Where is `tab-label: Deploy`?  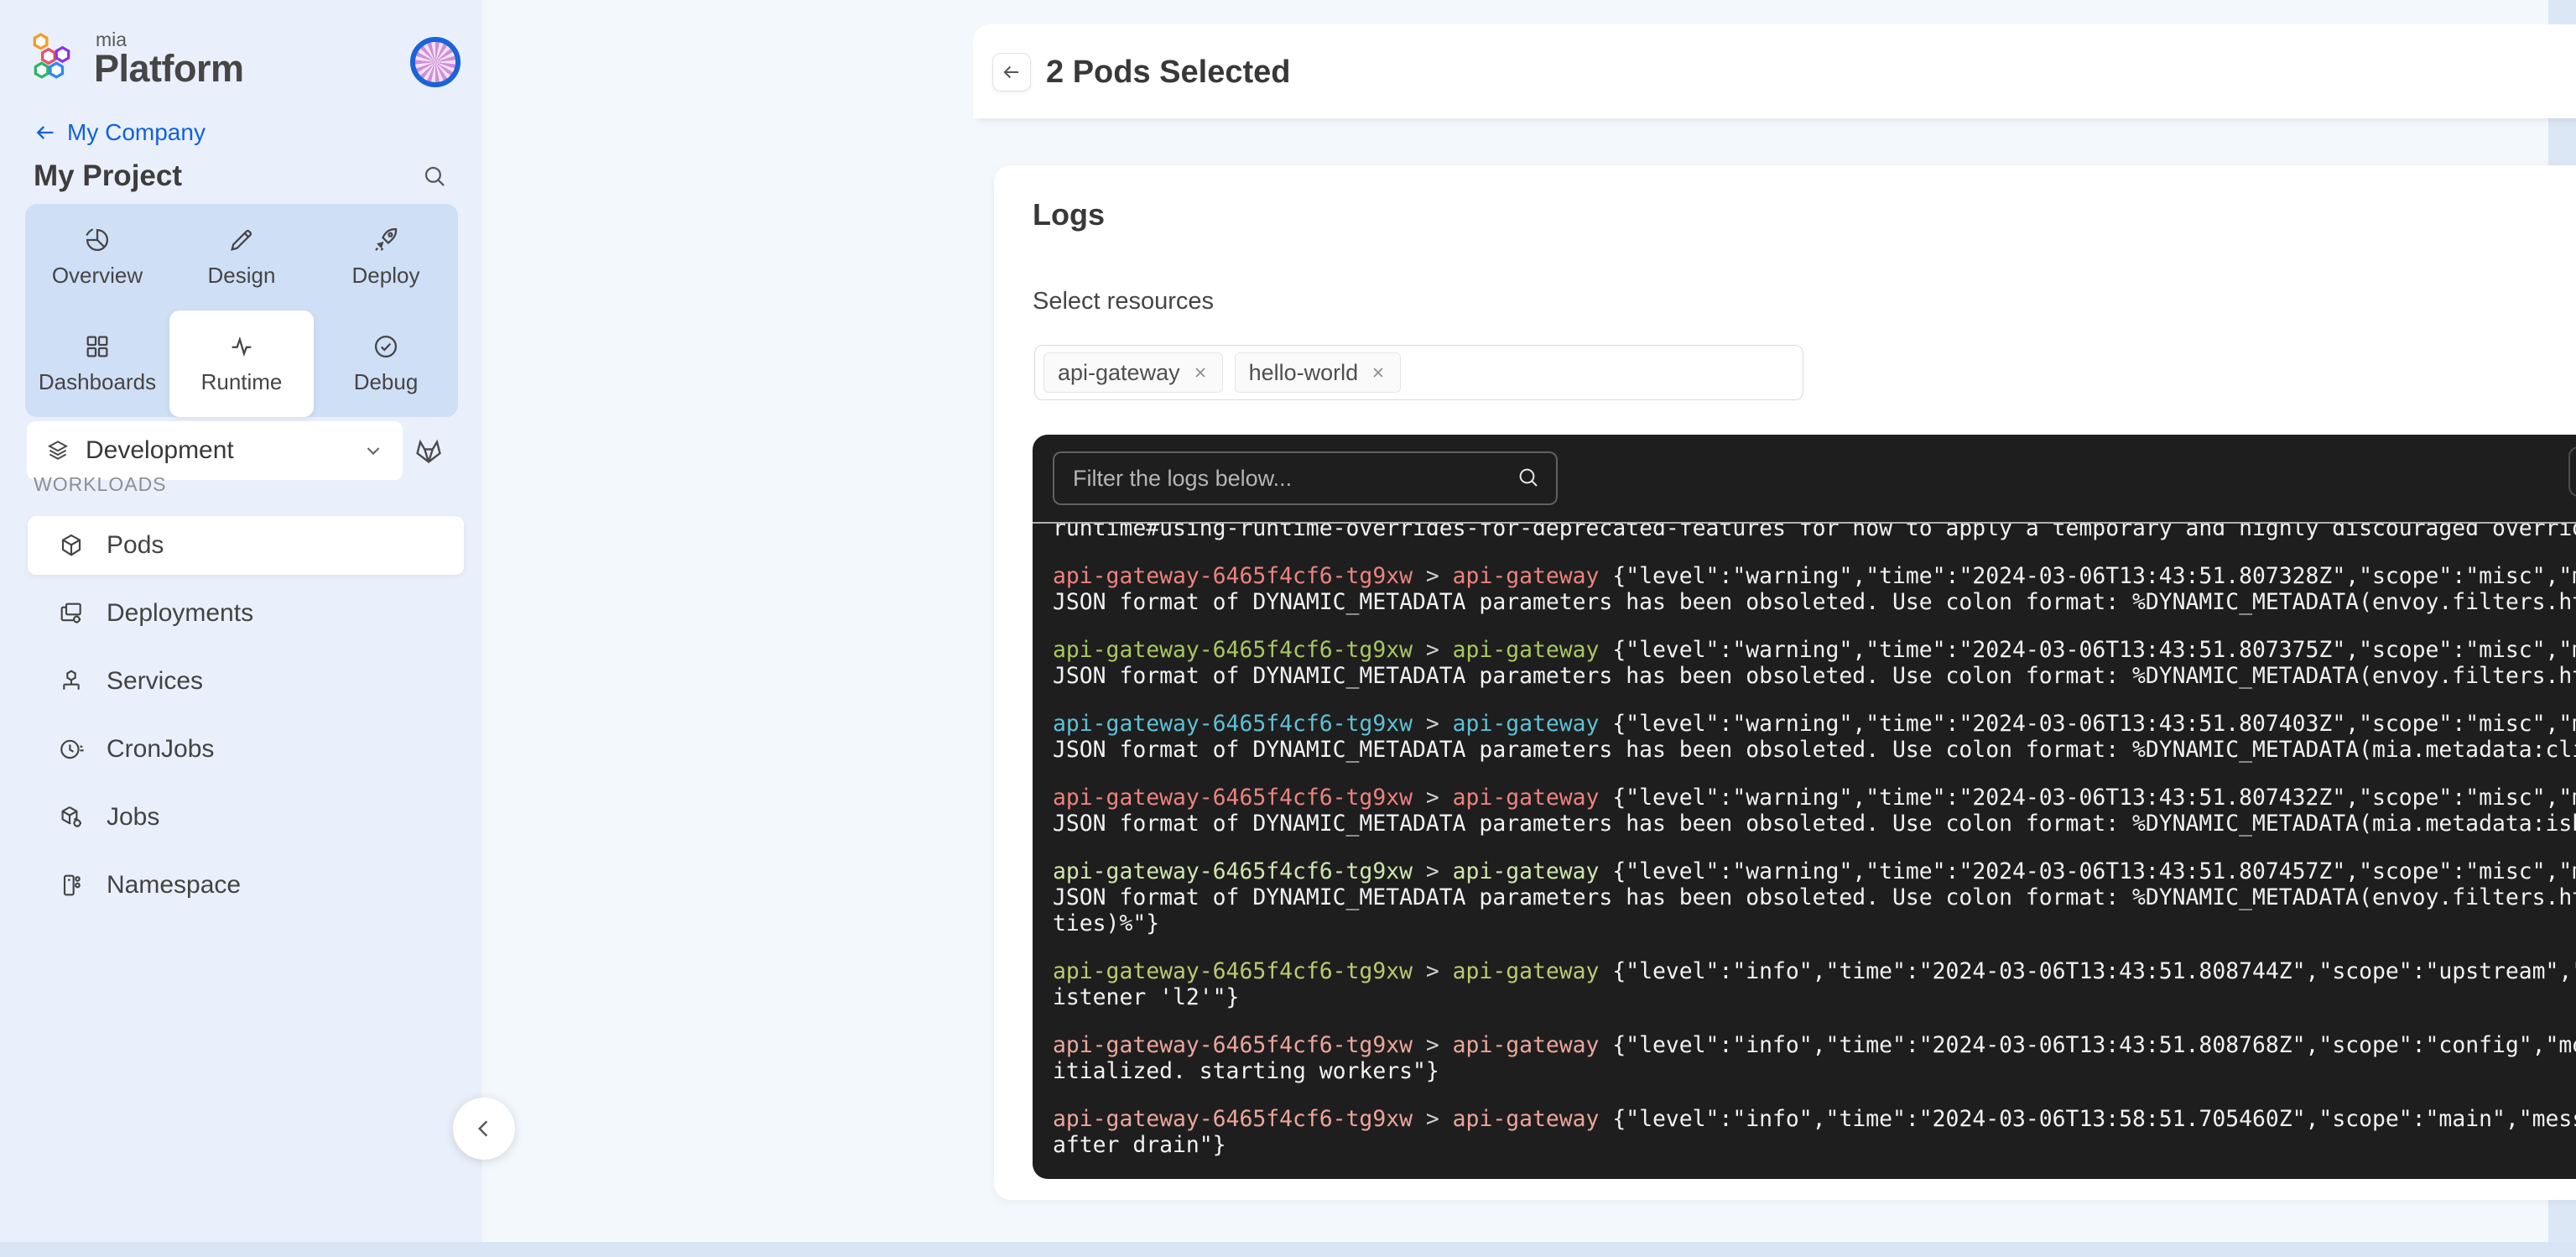 tab-label: Deploy is located at coordinates (385, 275).